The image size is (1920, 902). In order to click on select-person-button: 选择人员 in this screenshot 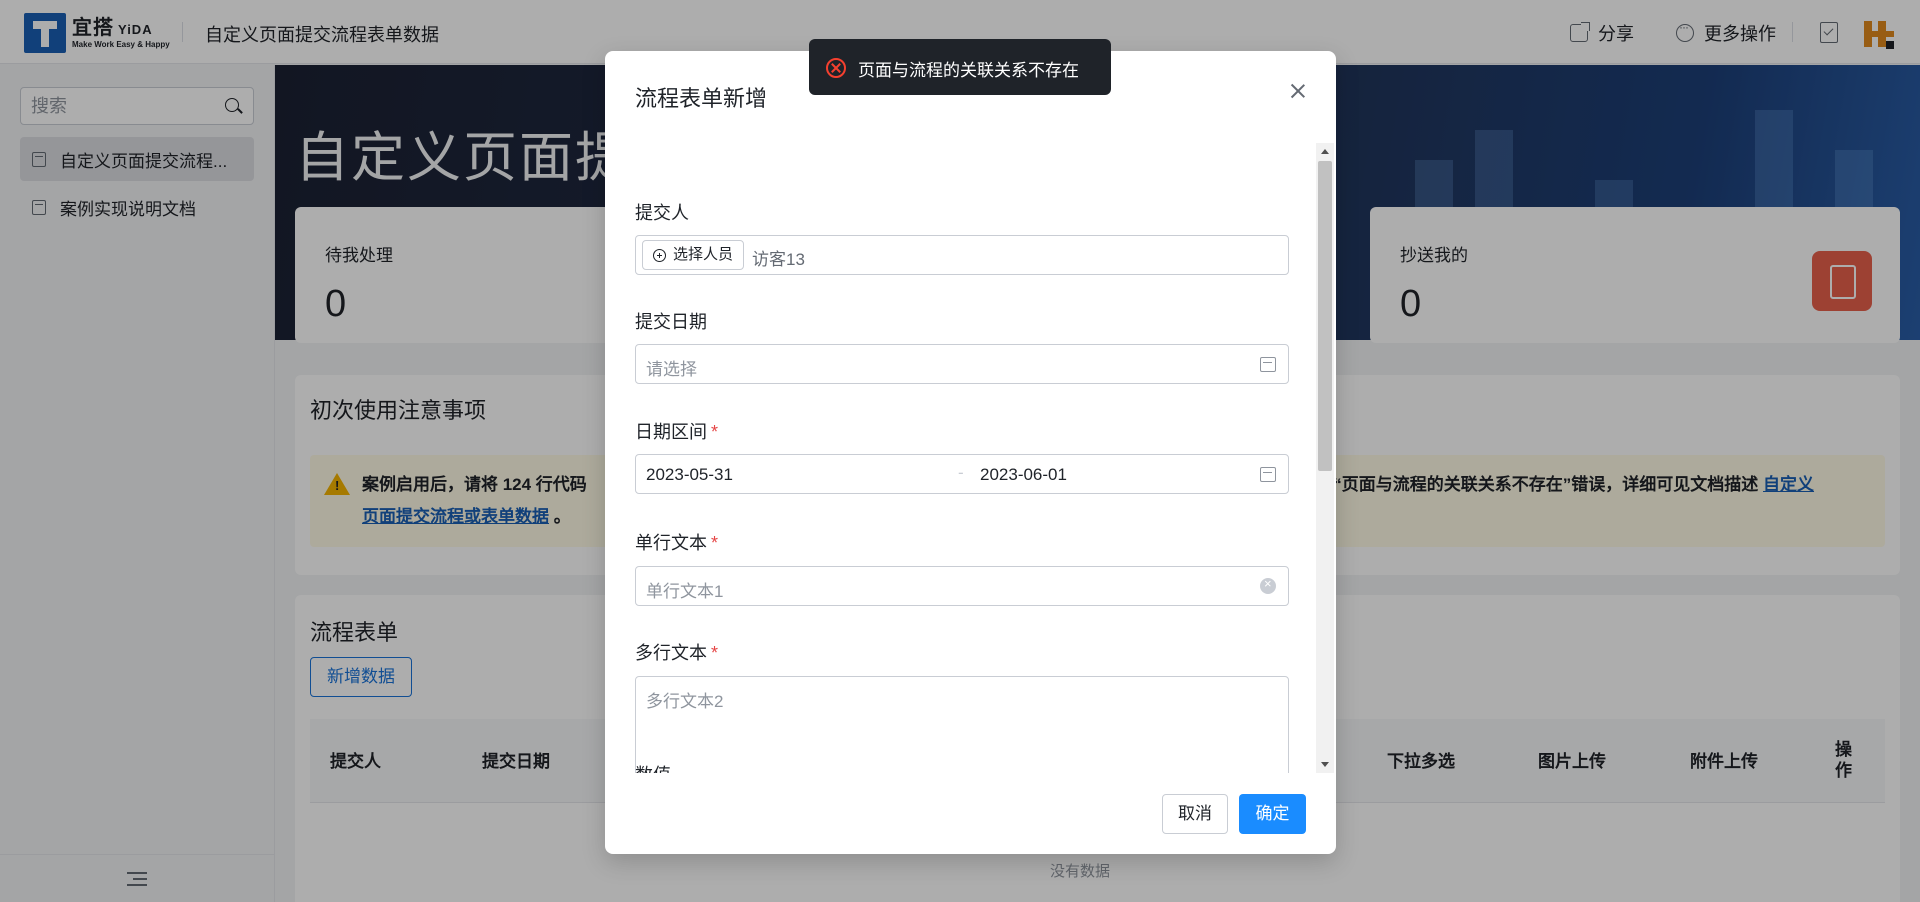, I will do `click(693, 255)`.